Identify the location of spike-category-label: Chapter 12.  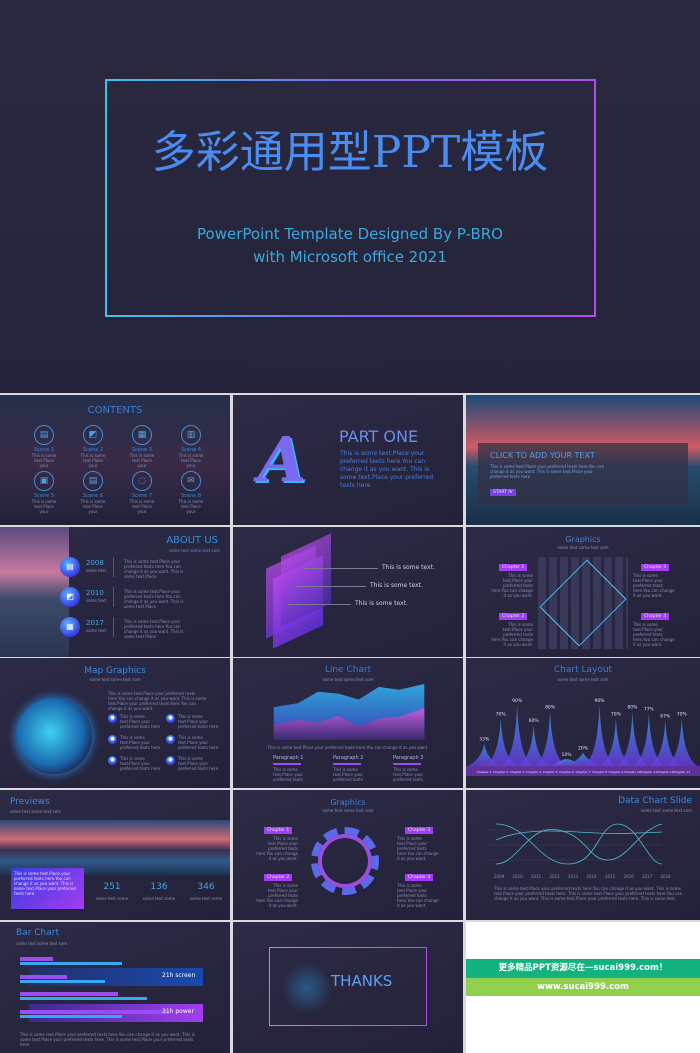
(665, 772).